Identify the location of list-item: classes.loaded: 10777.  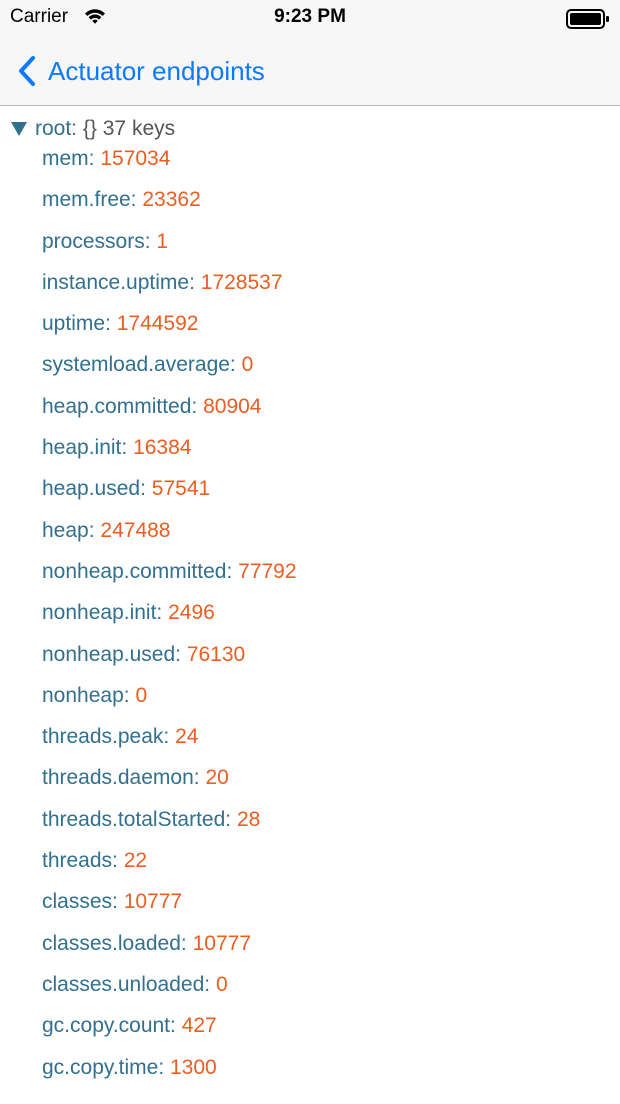
(169, 949).